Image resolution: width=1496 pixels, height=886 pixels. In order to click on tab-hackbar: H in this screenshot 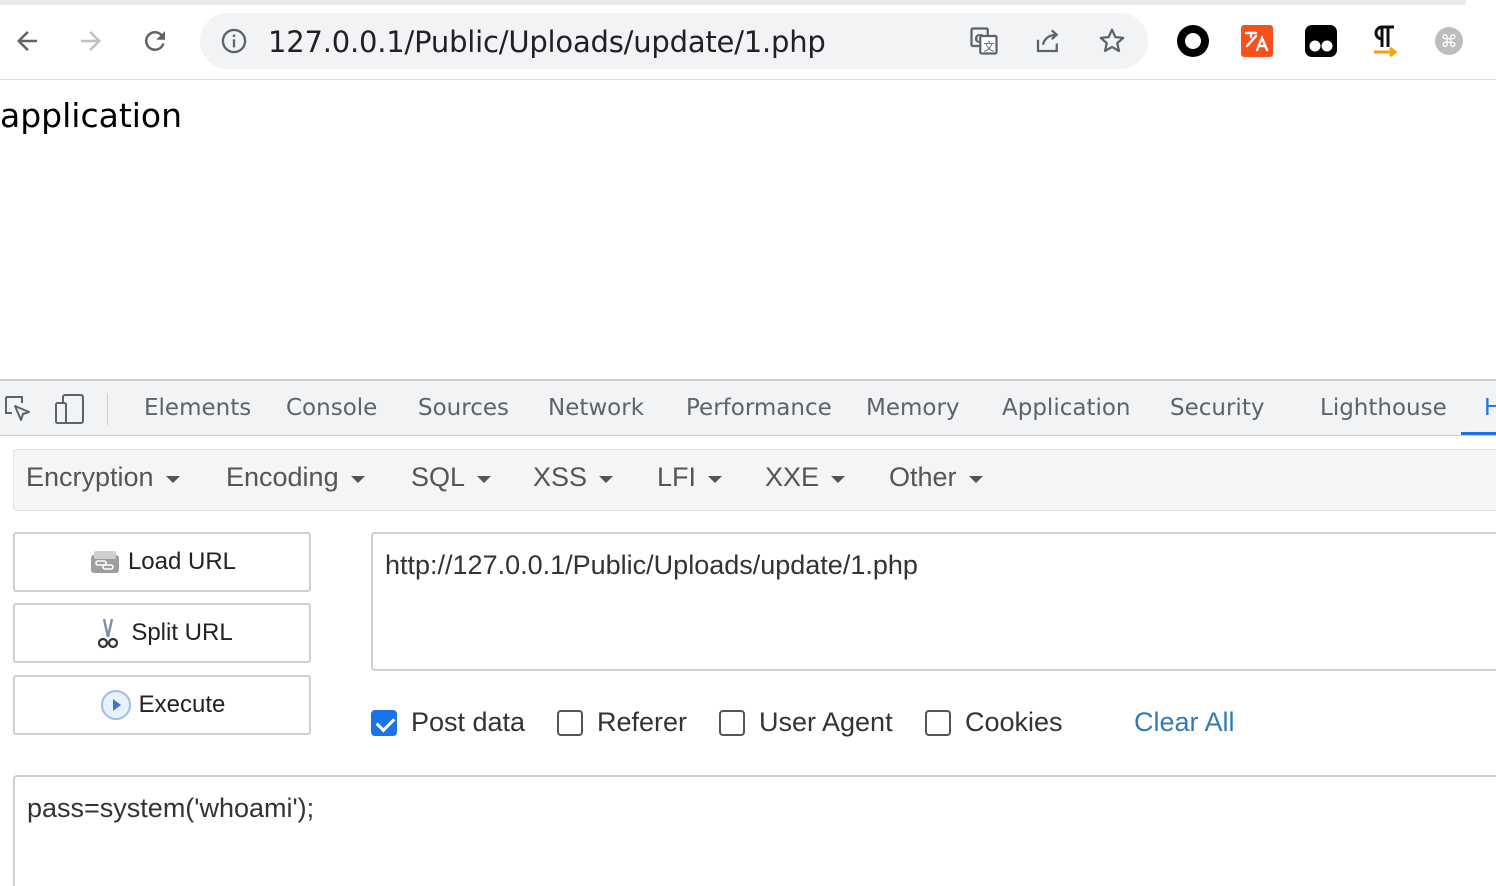, I will do `click(1490, 408)`.